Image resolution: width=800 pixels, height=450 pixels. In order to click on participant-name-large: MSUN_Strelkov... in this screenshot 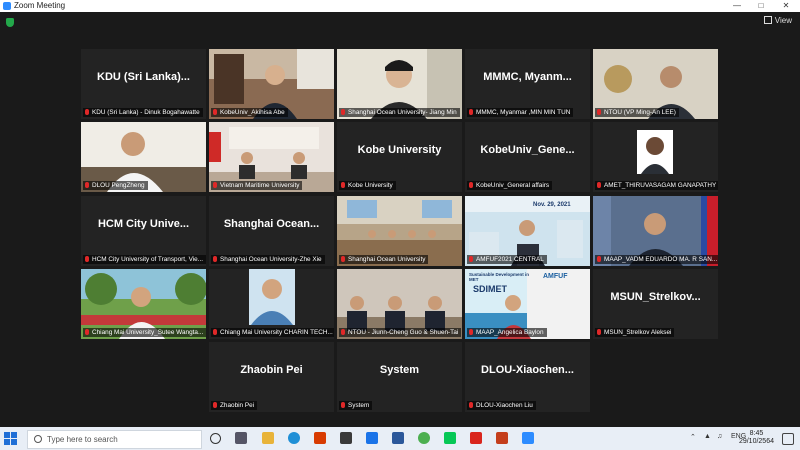, I will do `click(655, 297)`.